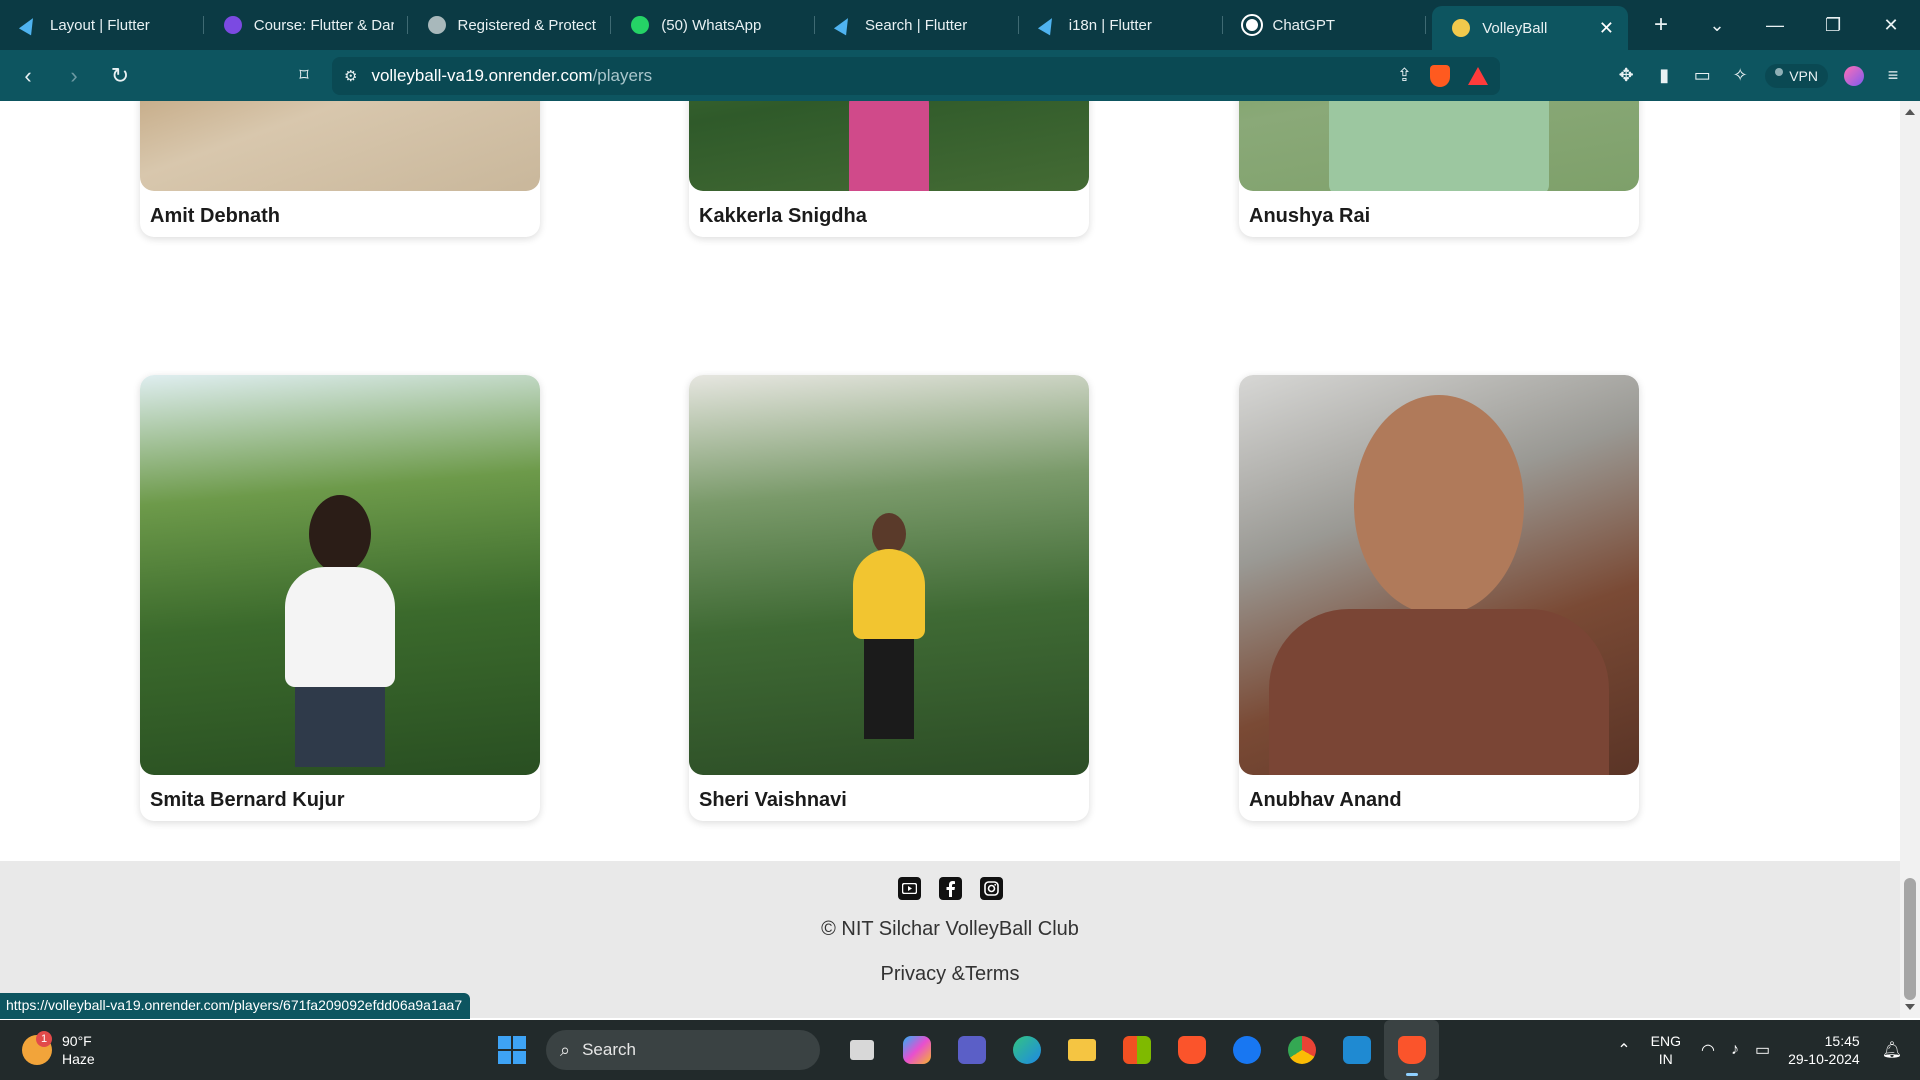 The image size is (1920, 1080). What do you see at coordinates (1910, 559) in the screenshot?
I see `page-scrollbar` at bounding box center [1910, 559].